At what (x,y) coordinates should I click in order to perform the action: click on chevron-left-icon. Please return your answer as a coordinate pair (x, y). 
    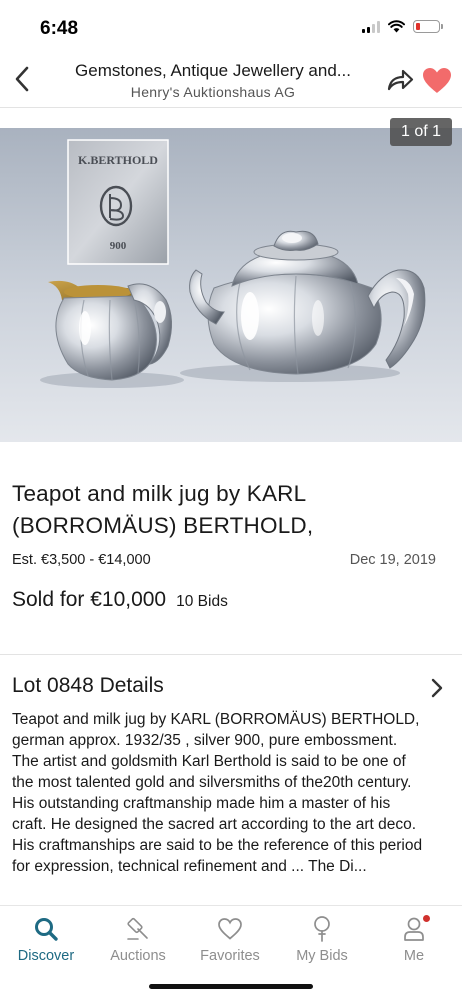
    Looking at the image, I should click on (22, 79).